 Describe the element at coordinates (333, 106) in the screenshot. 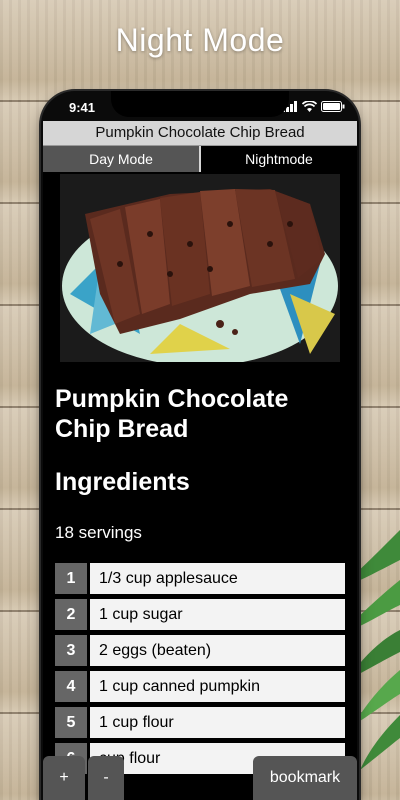

I see `battery-icon` at that location.